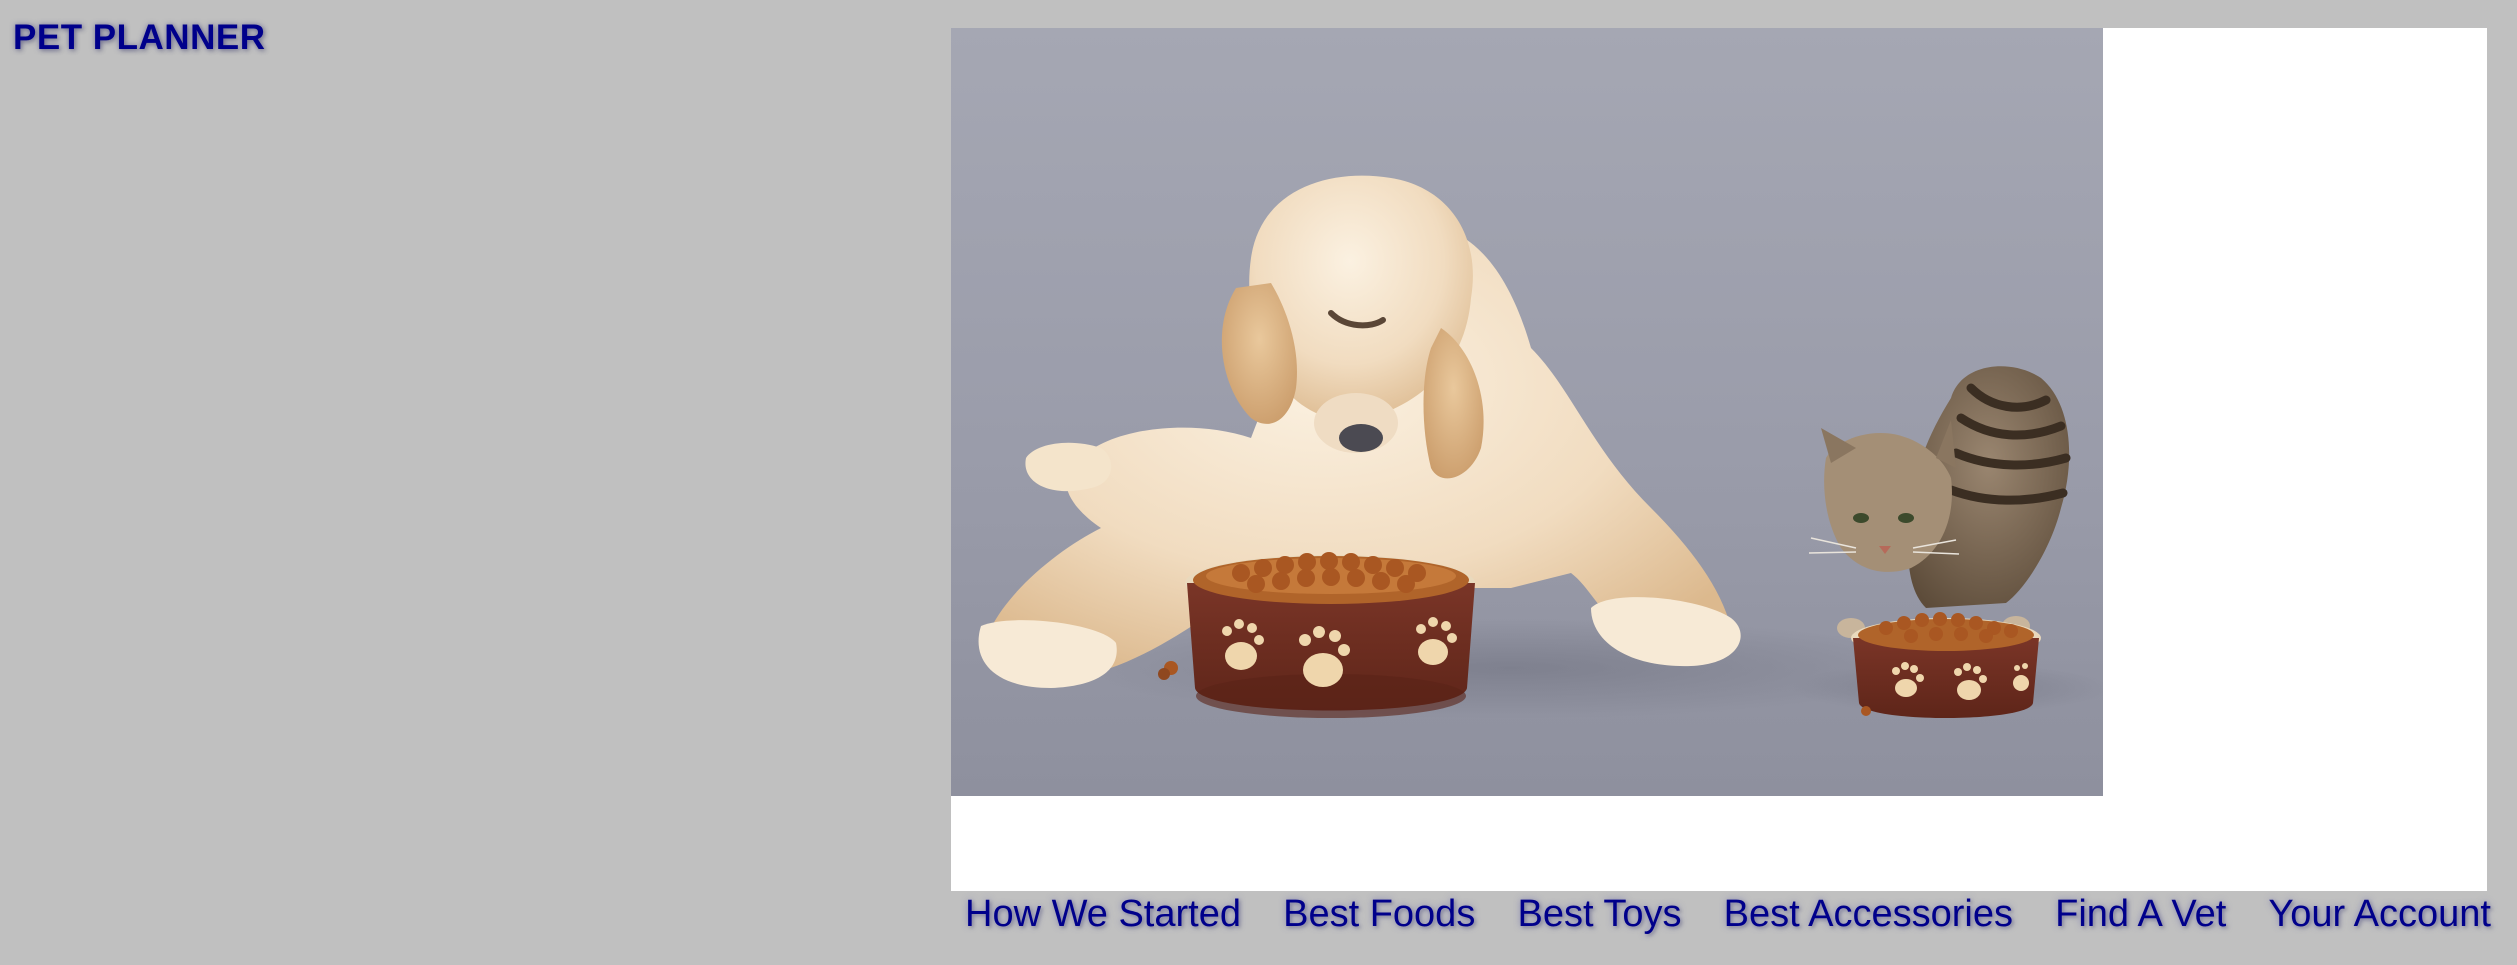 Image resolution: width=2517 pixels, height=965 pixels. I want to click on nav-link-how-we-started: How We Started, so click(1103, 914).